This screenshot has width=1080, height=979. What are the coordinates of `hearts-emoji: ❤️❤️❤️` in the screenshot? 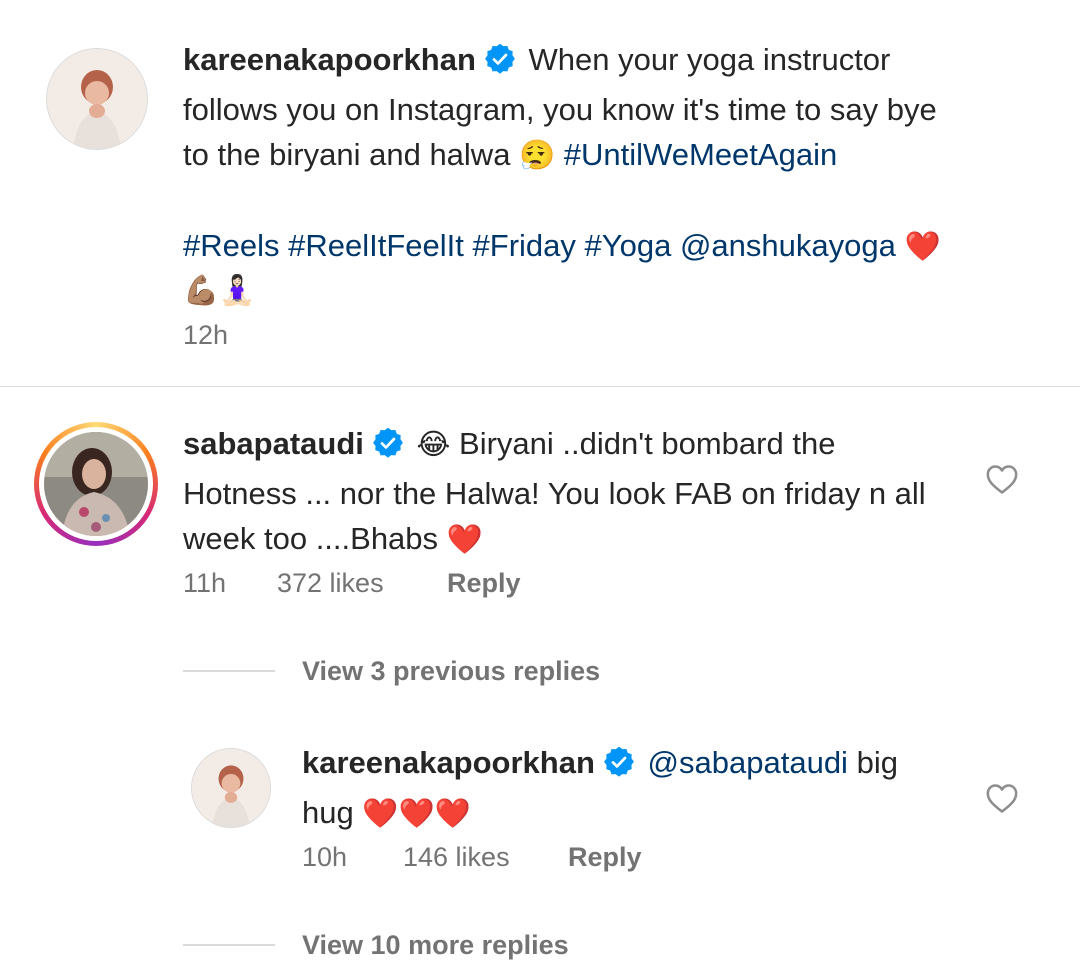 It's located at (416, 813).